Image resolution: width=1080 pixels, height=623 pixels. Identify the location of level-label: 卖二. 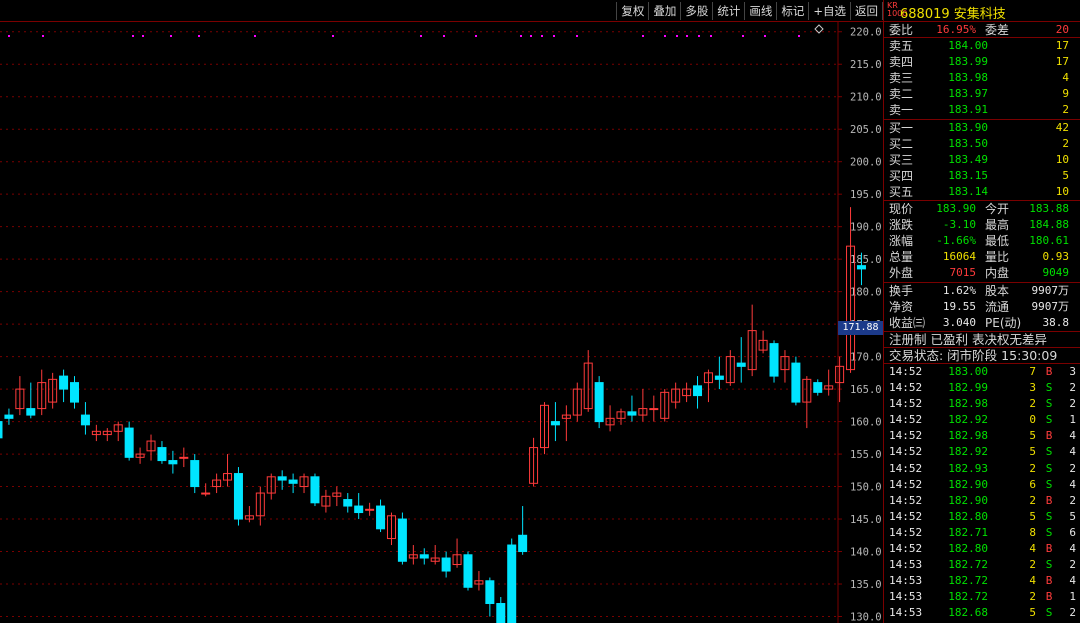
(901, 94).